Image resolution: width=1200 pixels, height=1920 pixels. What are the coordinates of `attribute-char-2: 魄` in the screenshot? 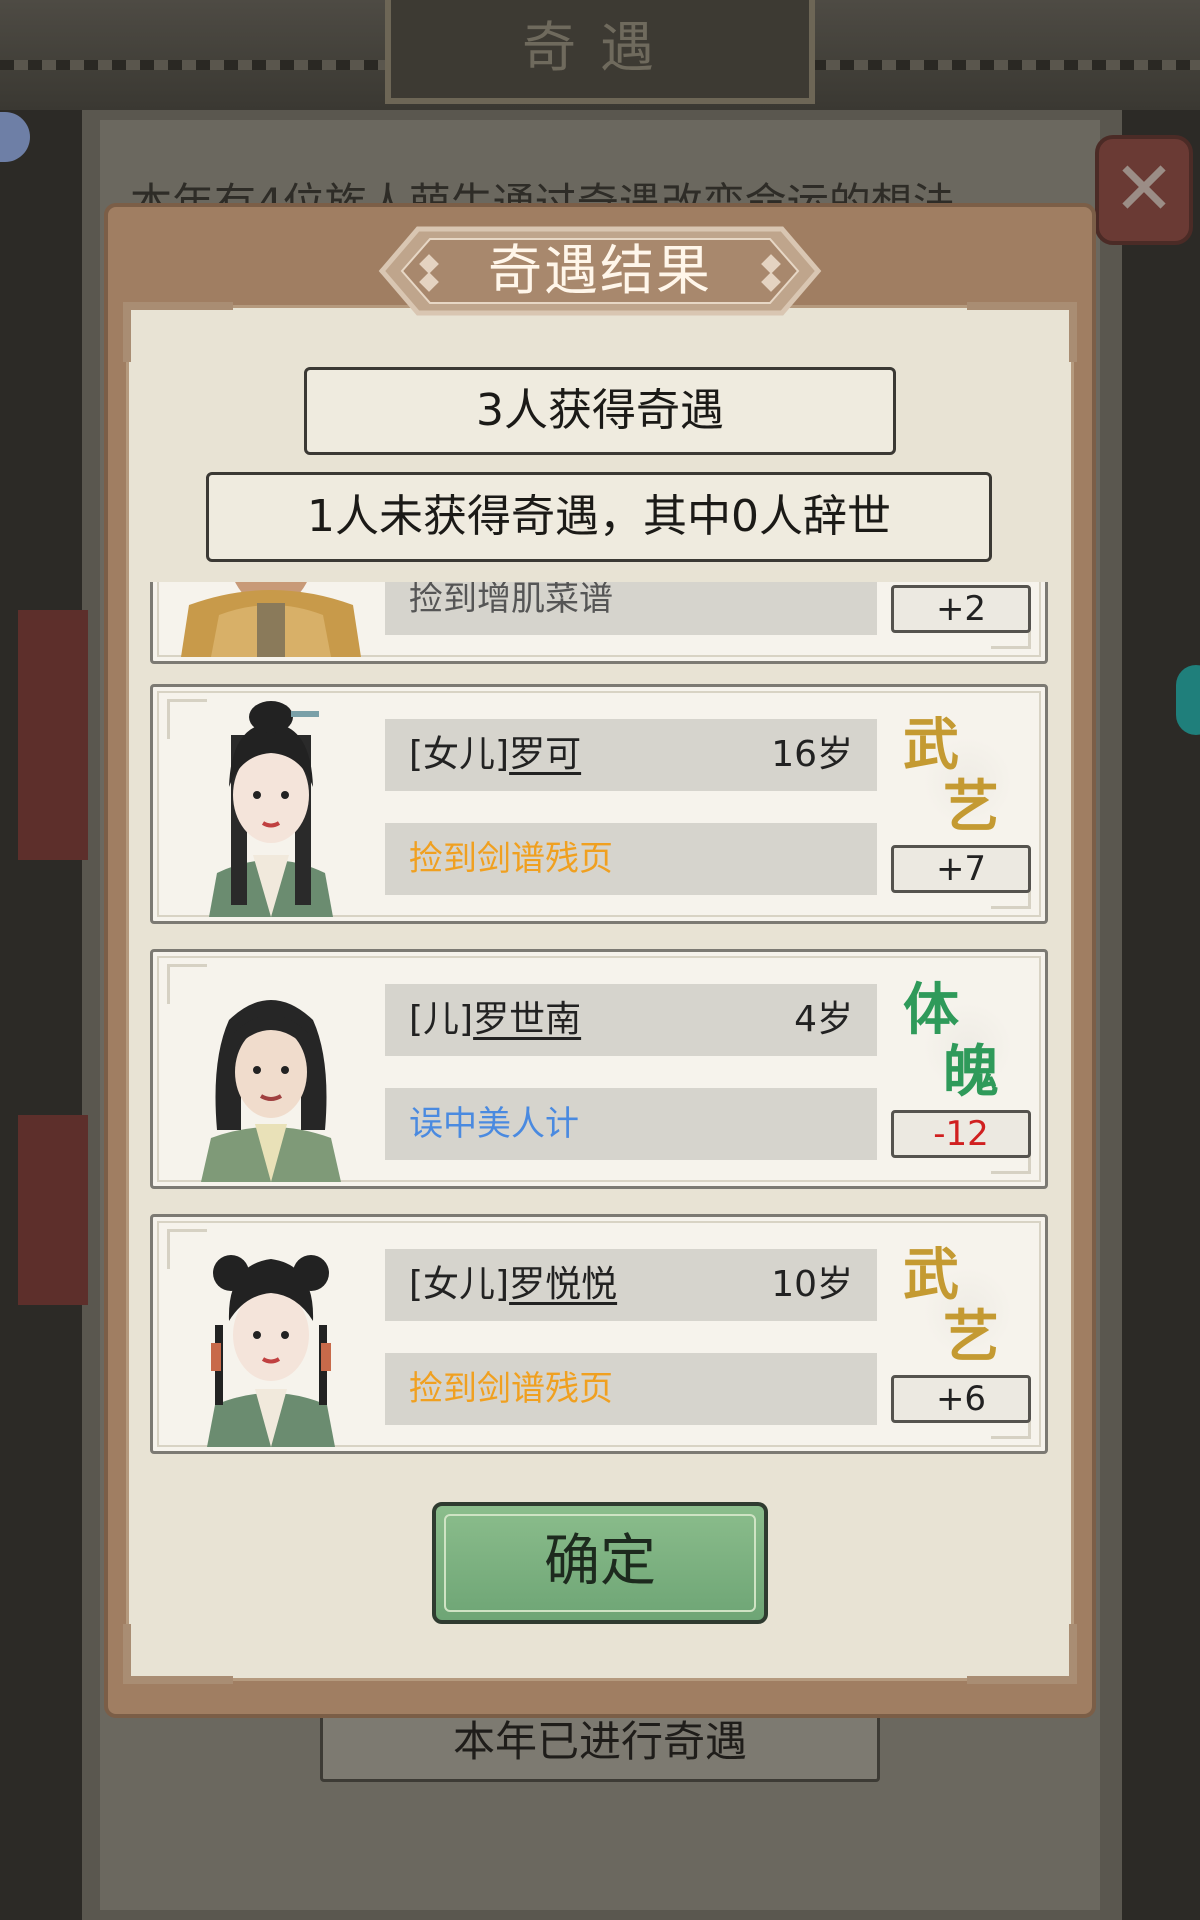 It's located at (971, 1072).